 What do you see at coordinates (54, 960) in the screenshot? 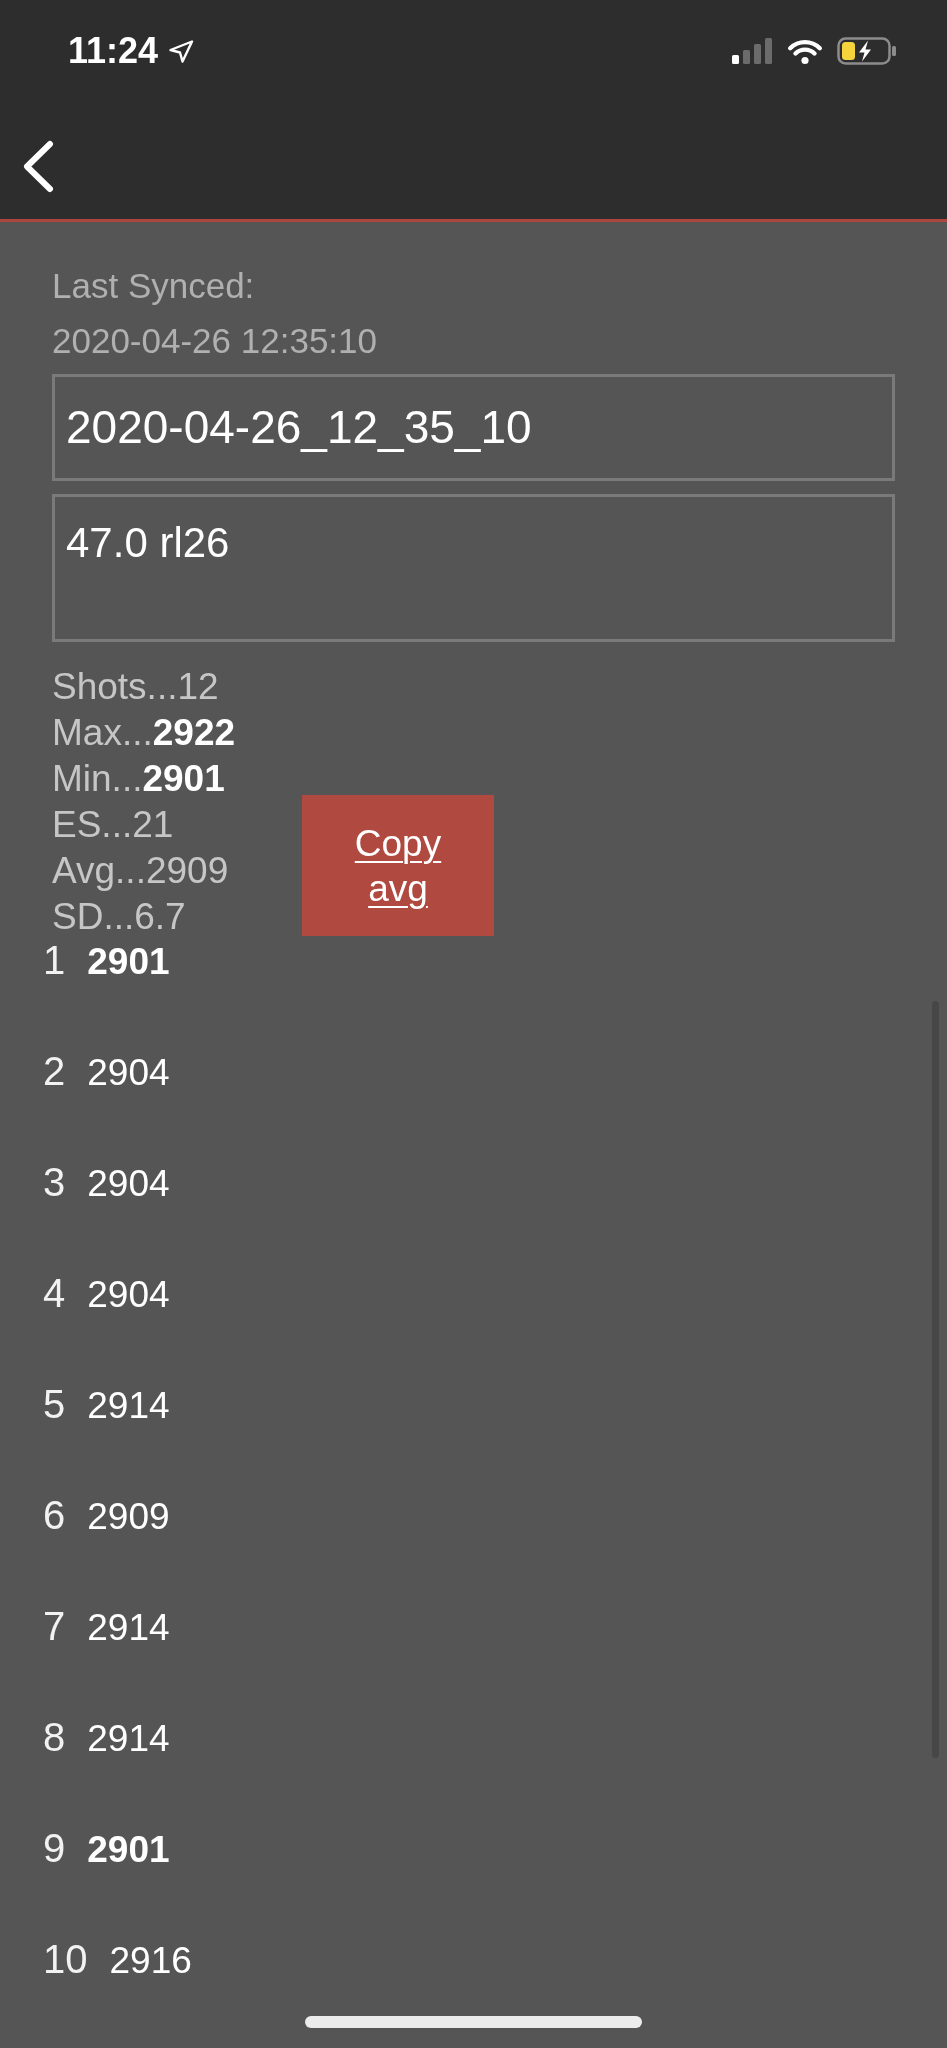
I see `shot-number: 1` at bounding box center [54, 960].